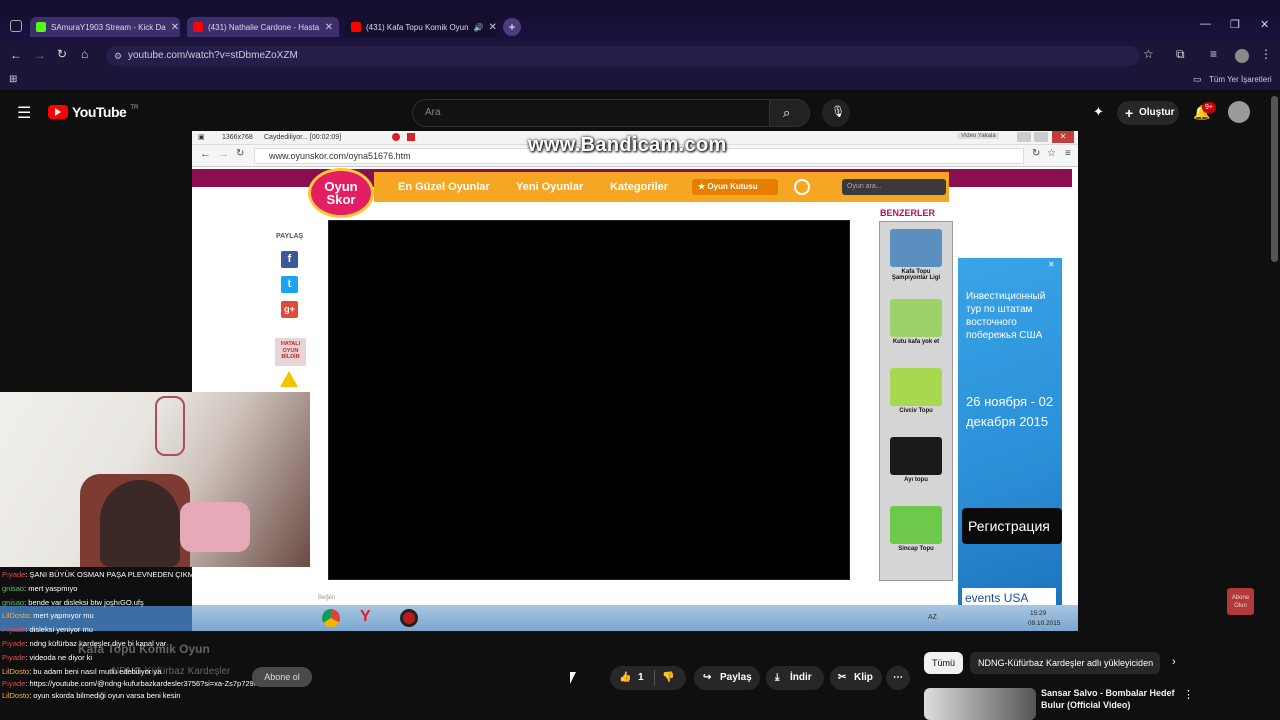 Image resolution: width=1280 pixels, height=720 pixels. Describe the element at coordinates (512, 27) in the screenshot. I see `new-tab-button: +` at that location.